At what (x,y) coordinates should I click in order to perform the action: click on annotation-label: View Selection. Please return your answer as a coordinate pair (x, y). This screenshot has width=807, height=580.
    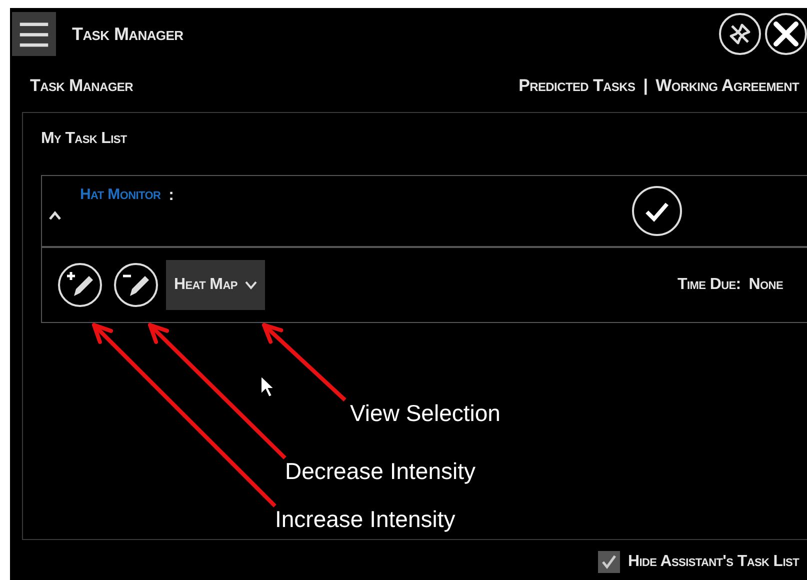
    Looking at the image, I should click on (425, 413).